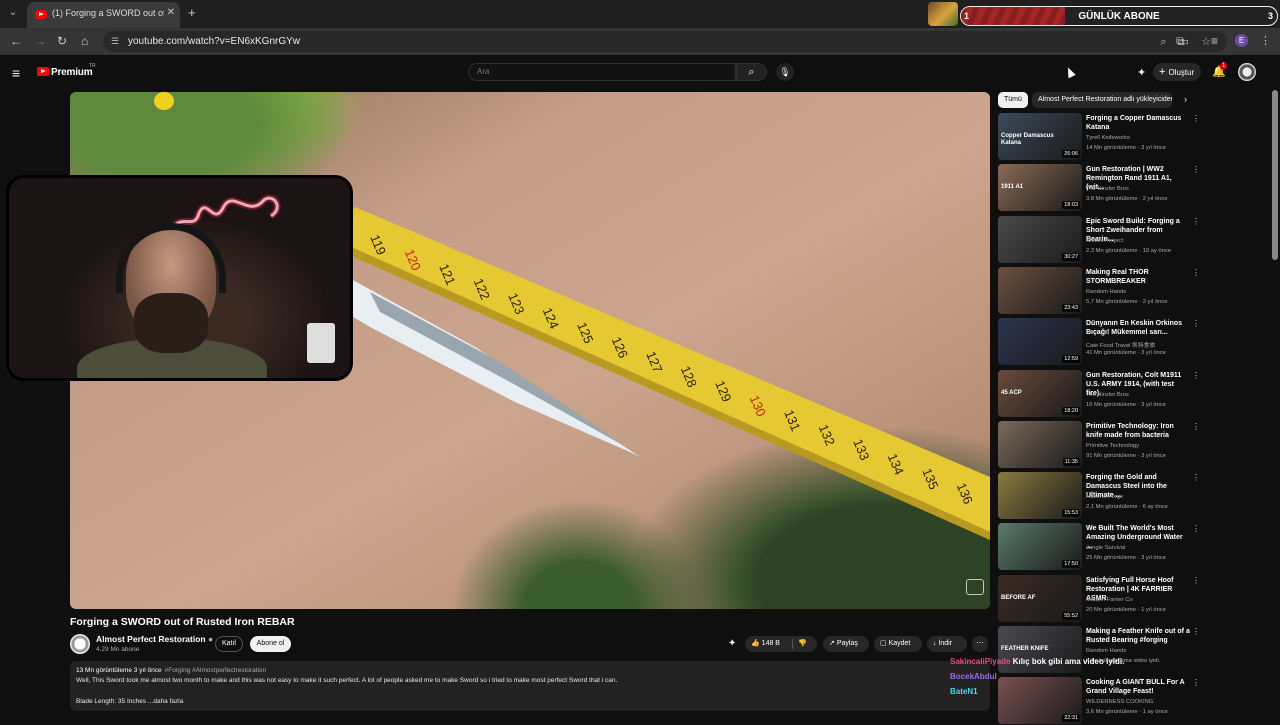 Image resolution: width=1280 pixels, height=725 pixels. What do you see at coordinates (171, 12) in the screenshot?
I see `tab-close-icon: ✕` at bounding box center [171, 12].